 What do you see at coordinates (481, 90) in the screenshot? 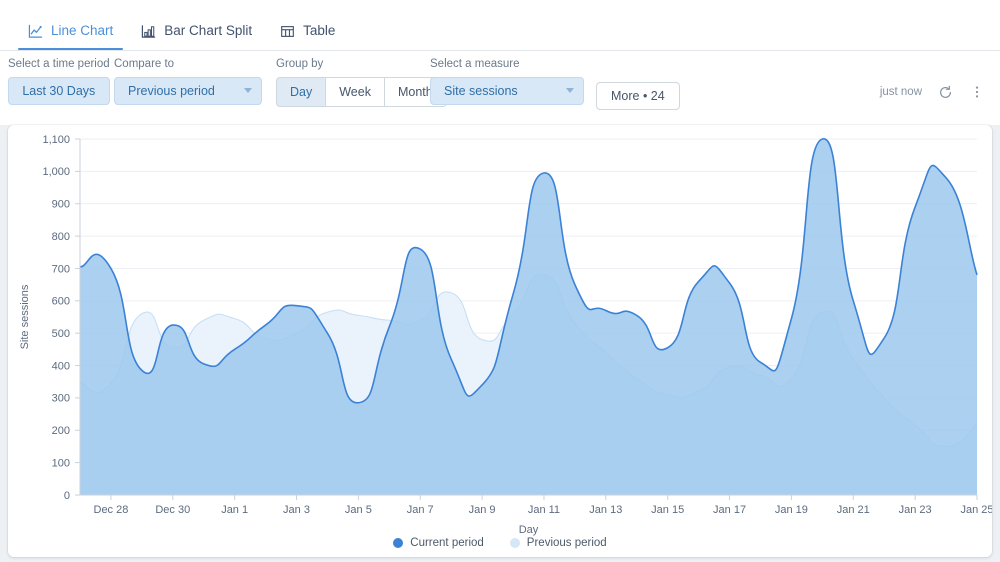
I see `measure-value: Site sessions` at bounding box center [481, 90].